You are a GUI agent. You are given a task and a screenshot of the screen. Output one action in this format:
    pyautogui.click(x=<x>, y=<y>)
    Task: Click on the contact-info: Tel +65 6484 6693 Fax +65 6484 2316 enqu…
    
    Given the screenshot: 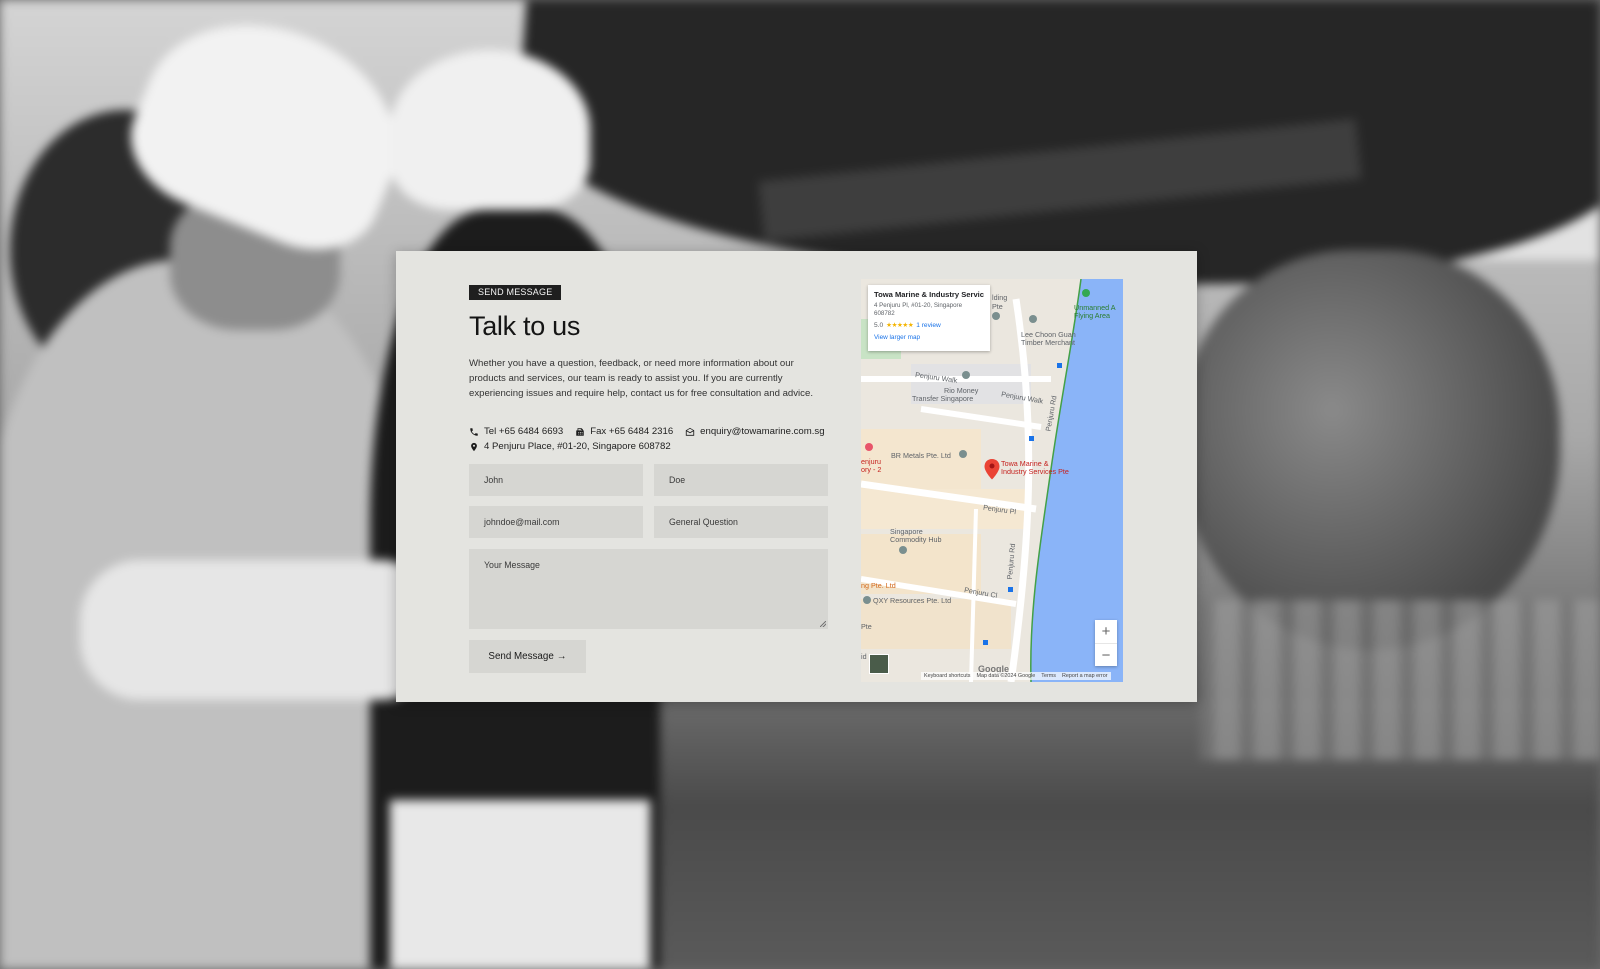 What is the action you would take?
    pyautogui.click(x=654, y=439)
    